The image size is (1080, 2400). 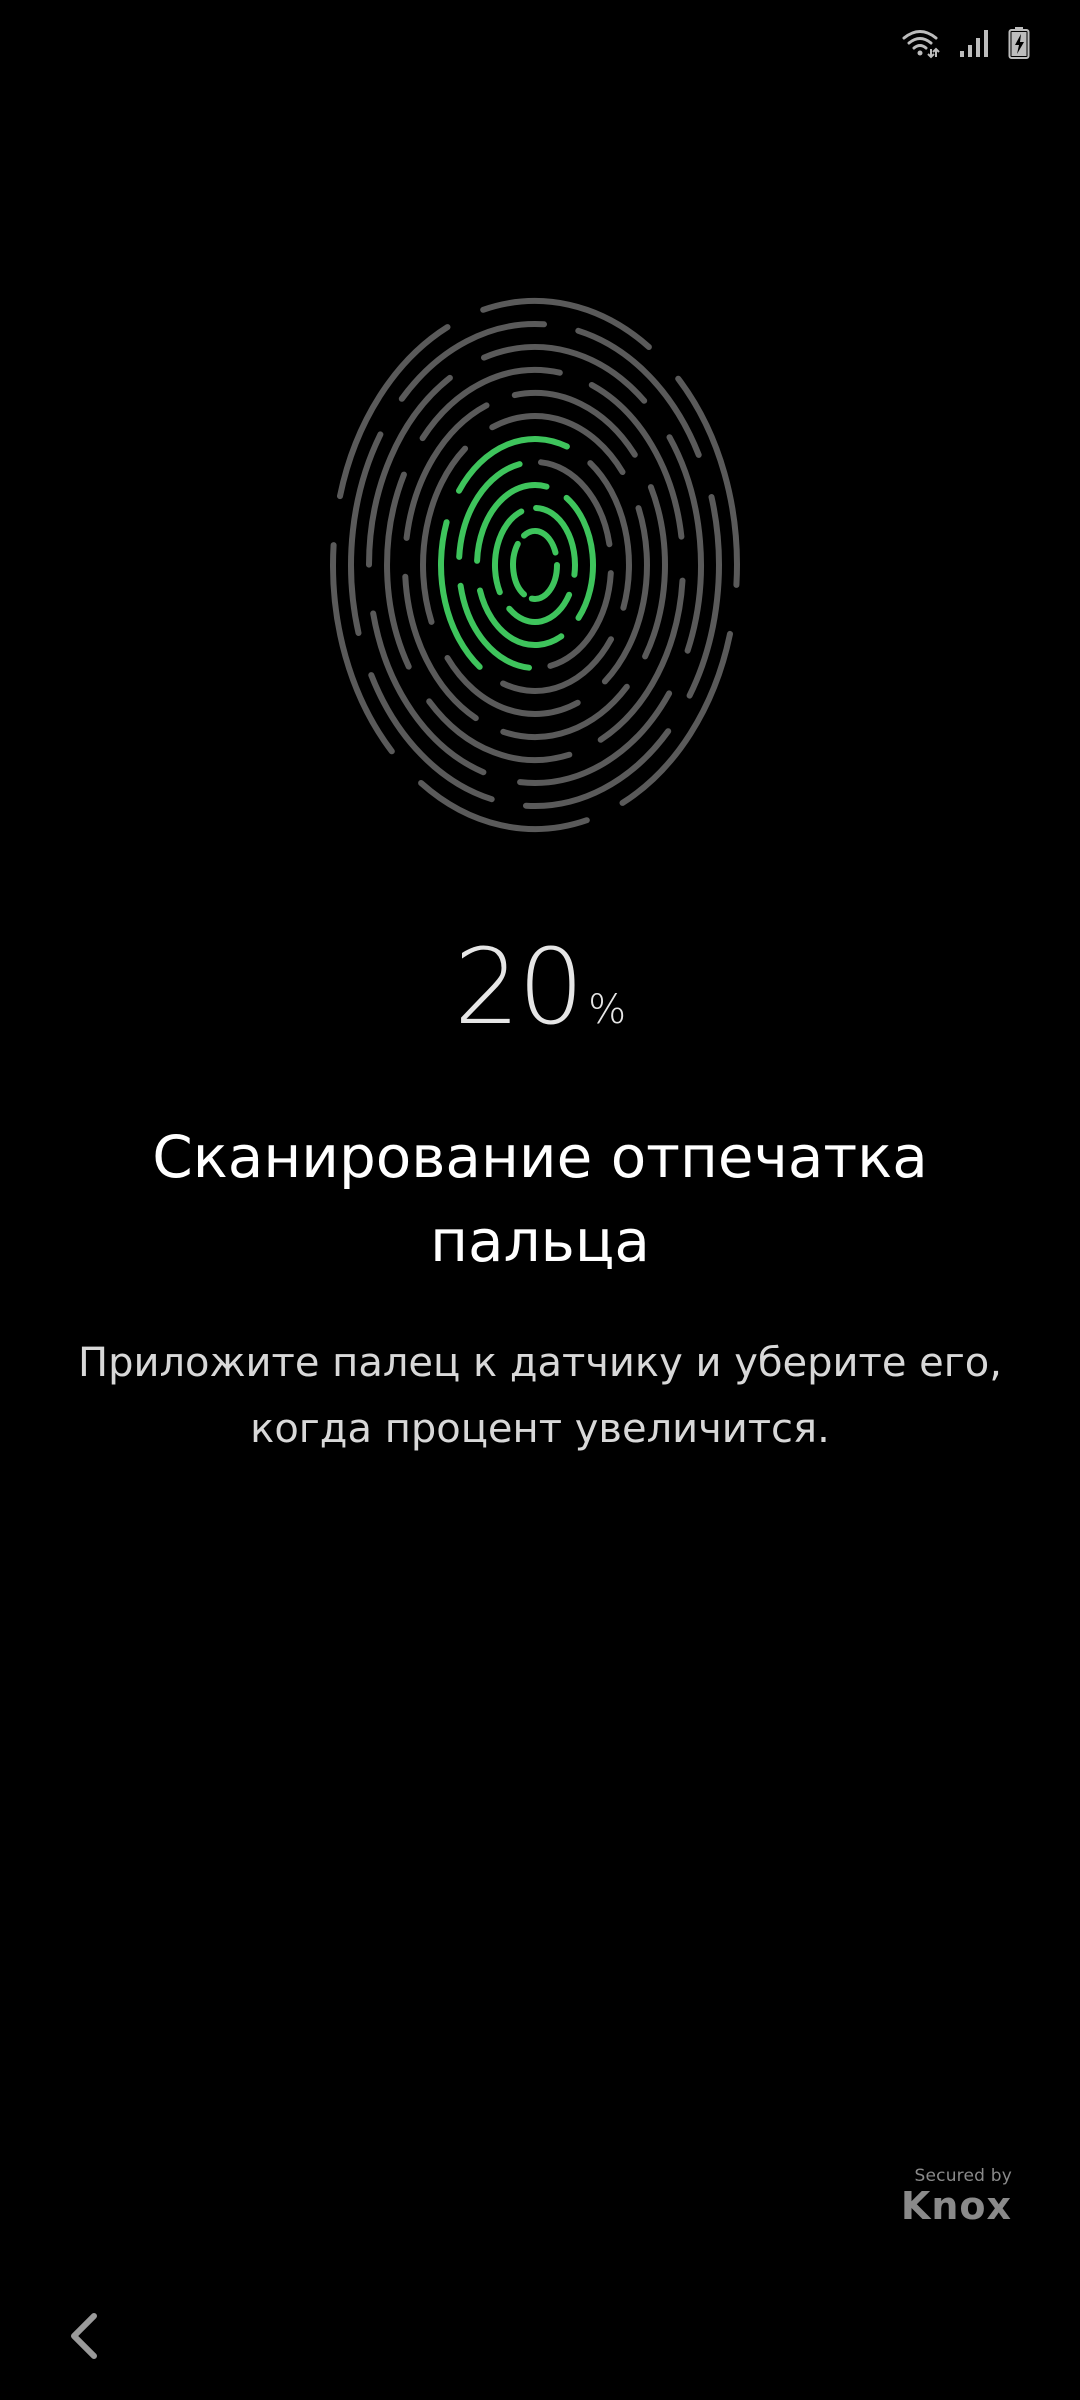 I want to click on status-bar, so click(x=965, y=43).